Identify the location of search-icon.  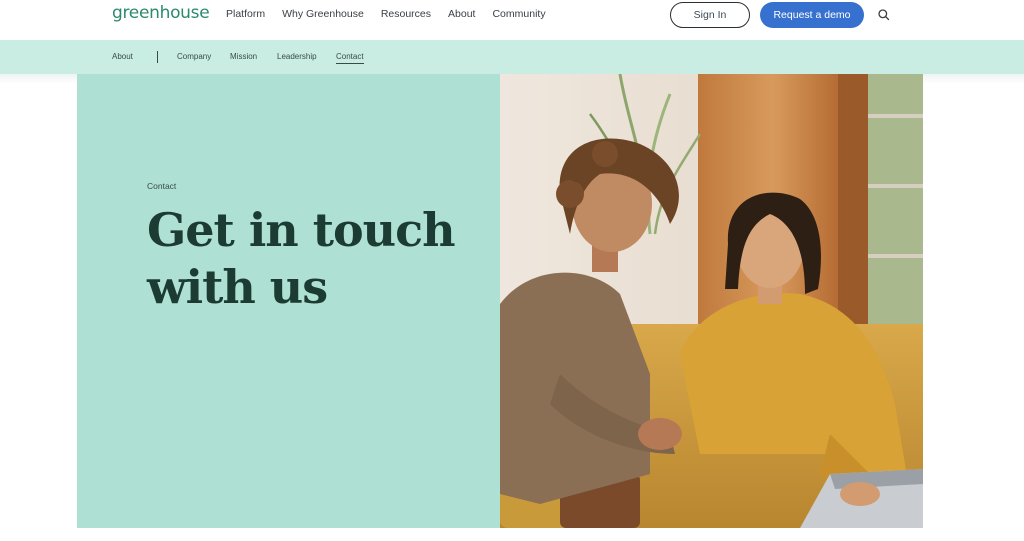
(884, 15).